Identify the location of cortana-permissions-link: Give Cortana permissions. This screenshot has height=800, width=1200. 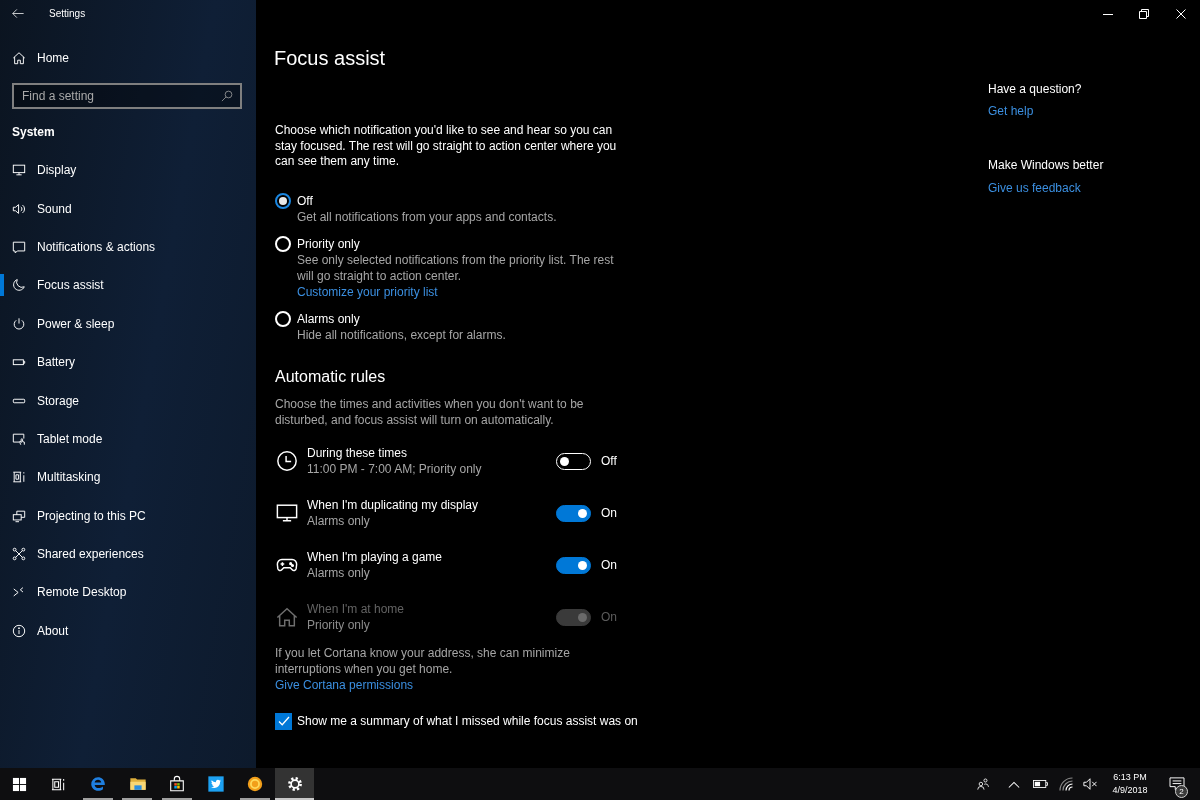
(344, 685).